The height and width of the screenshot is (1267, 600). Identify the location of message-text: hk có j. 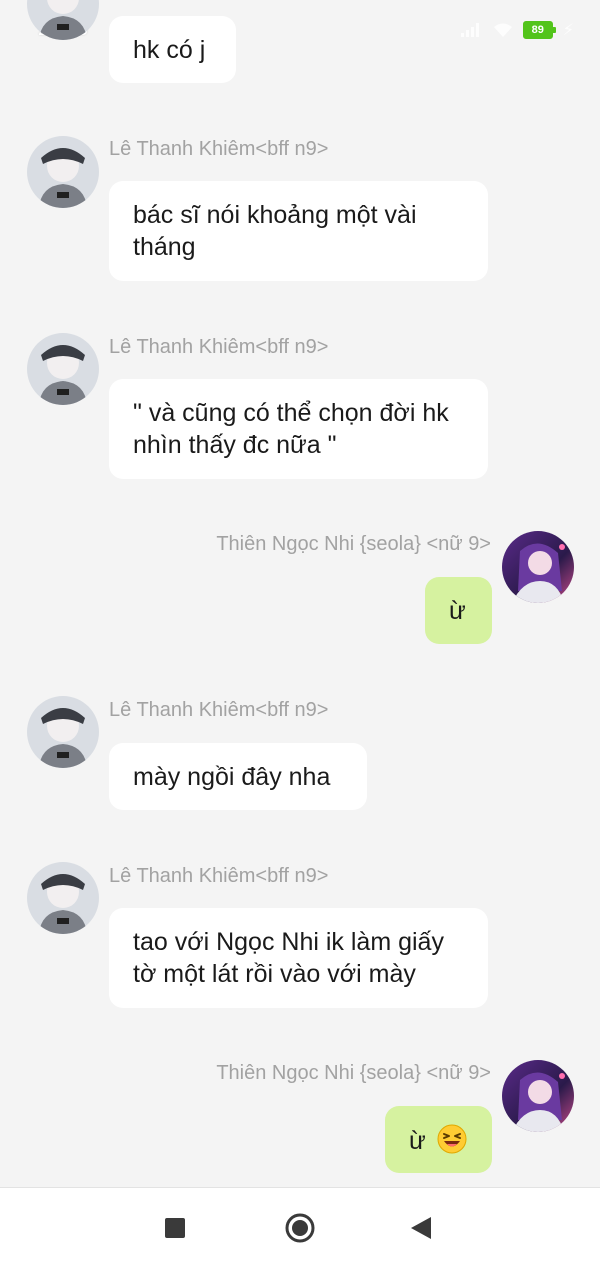
(169, 50).